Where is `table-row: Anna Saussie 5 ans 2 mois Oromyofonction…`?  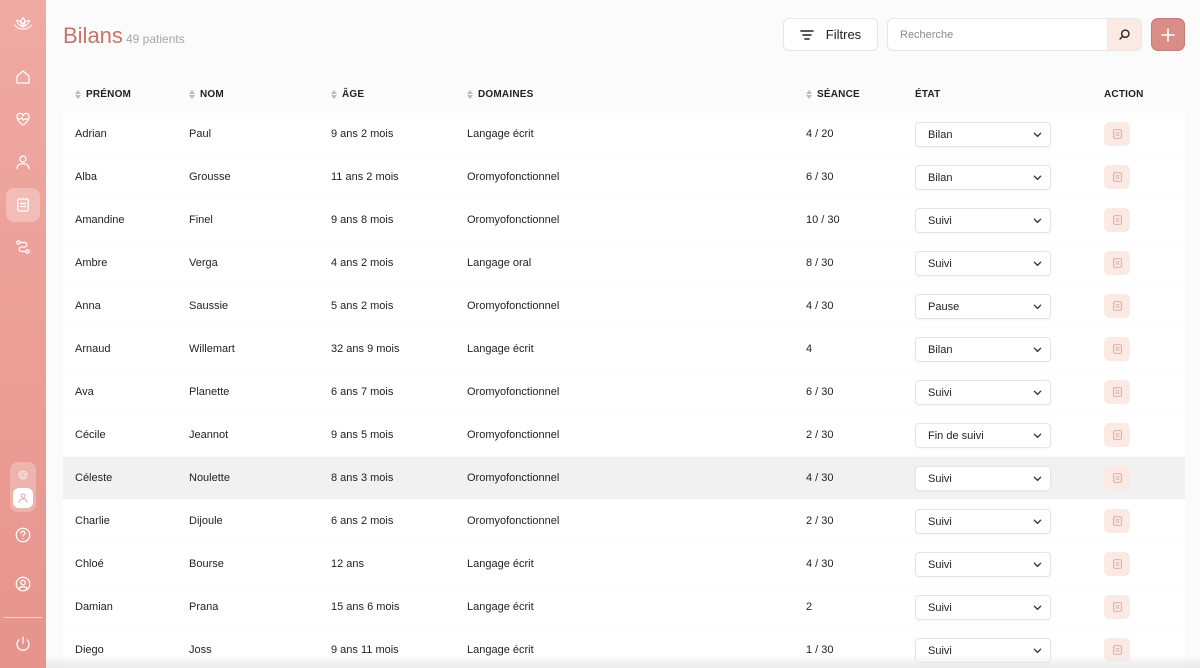
table-row: Anna Saussie 5 ans 2 mois Oromyofonction… is located at coordinates (624, 306).